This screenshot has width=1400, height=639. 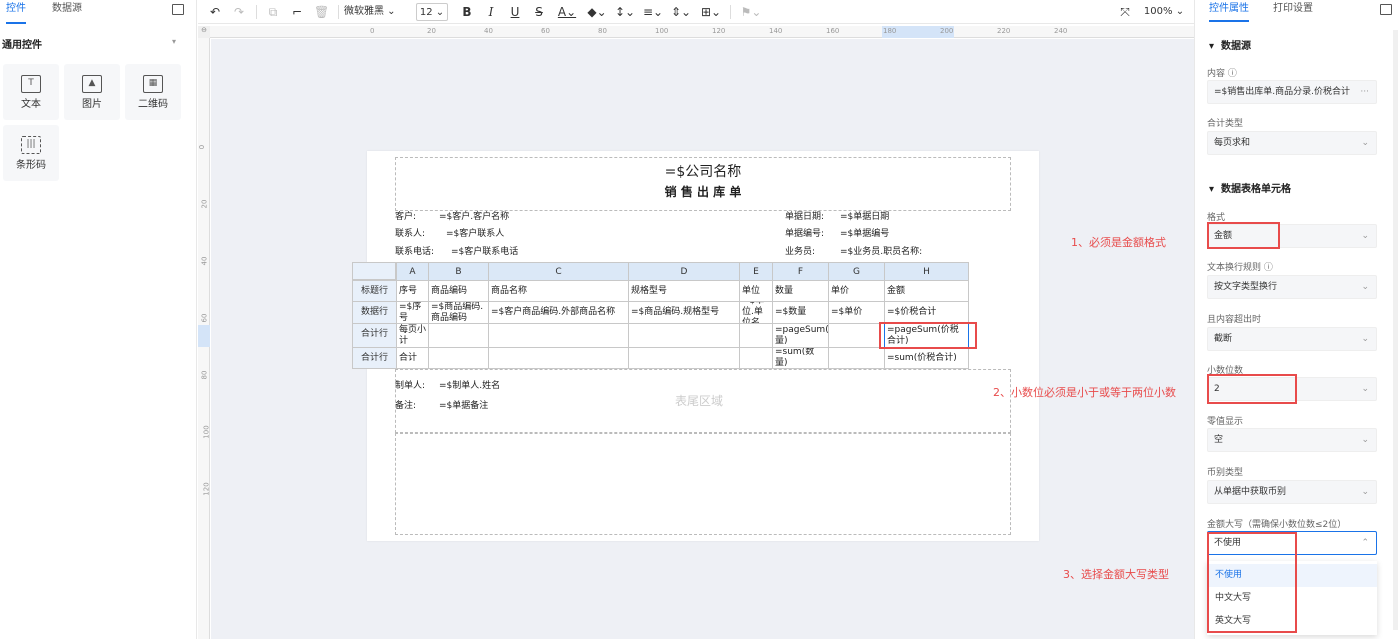 I want to click on table-cell: =$商品编码.规格型号, so click(x=684, y=312).